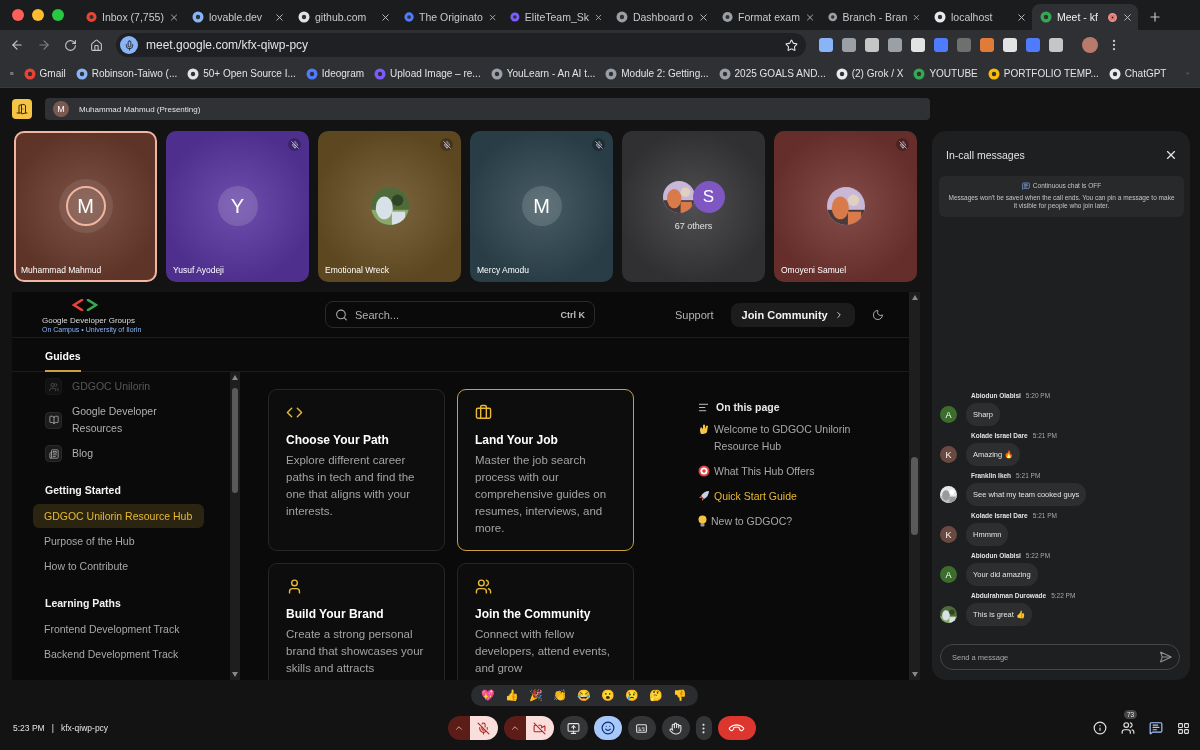 Image resolution: width=1200 pixels, height=750 pixels. Describe the element at coordinates (661, 17) in the screenshot. I see `browser-tab: Dashboard o` at that location.